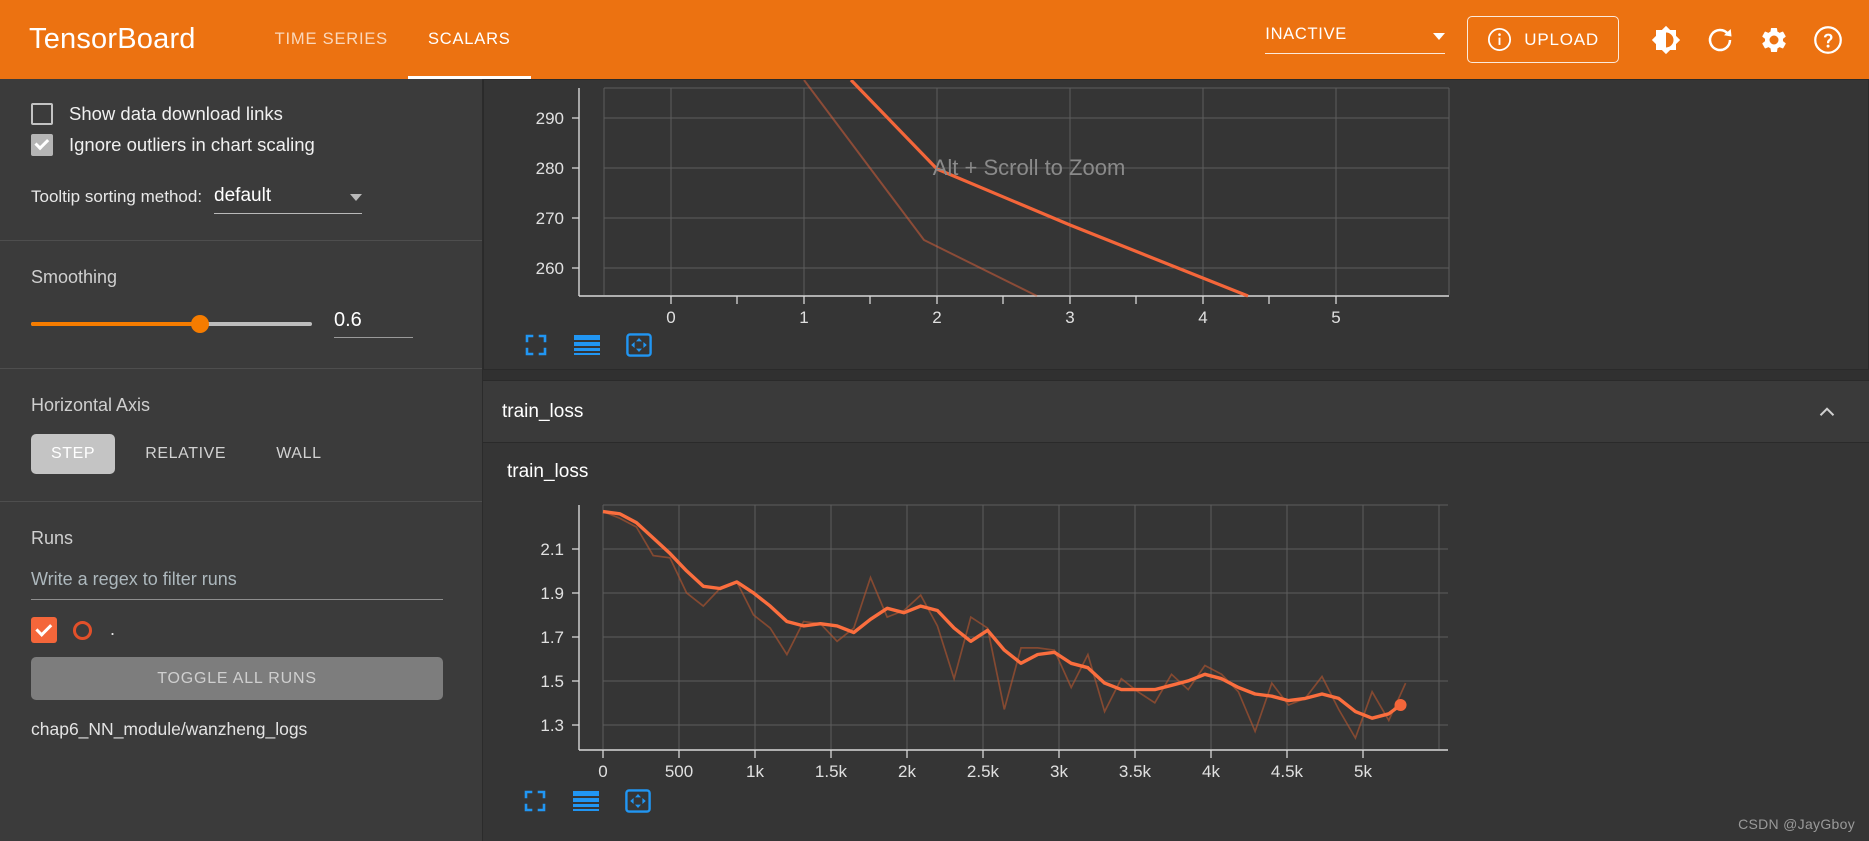  What do you see at coordinates (1666, 40) in the screenshot?
I see `brightness-icon` at bounding box center [1666, 40].